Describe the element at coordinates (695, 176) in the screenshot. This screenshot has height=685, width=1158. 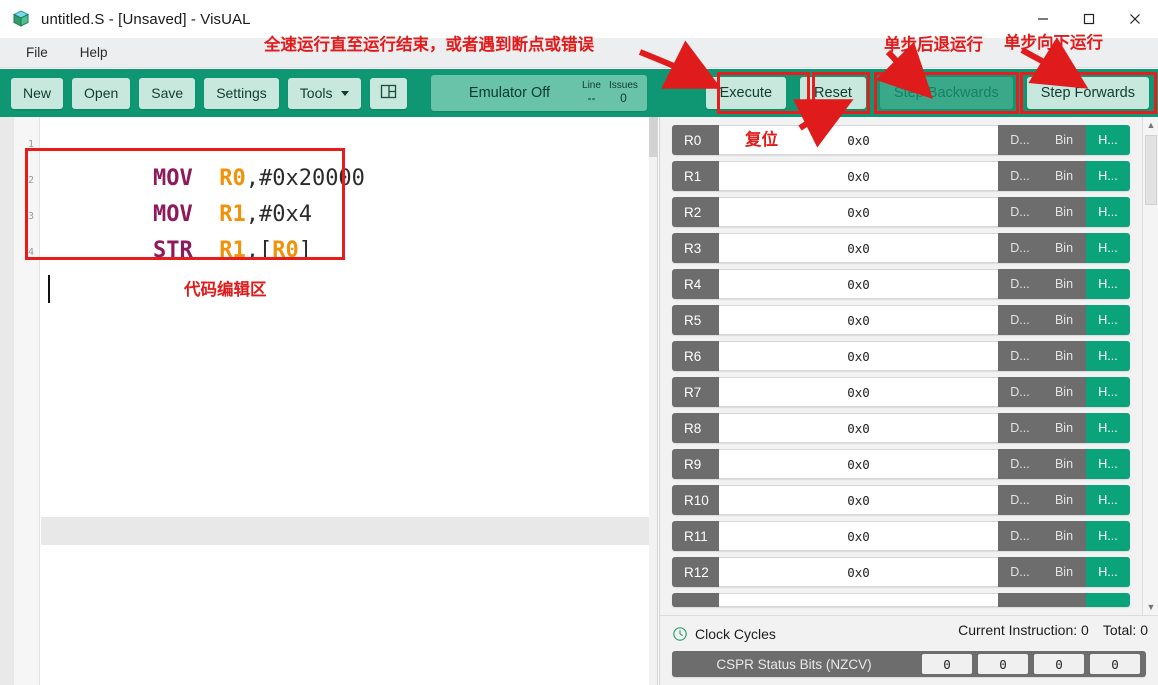
I see `register-name: R1` at that location.